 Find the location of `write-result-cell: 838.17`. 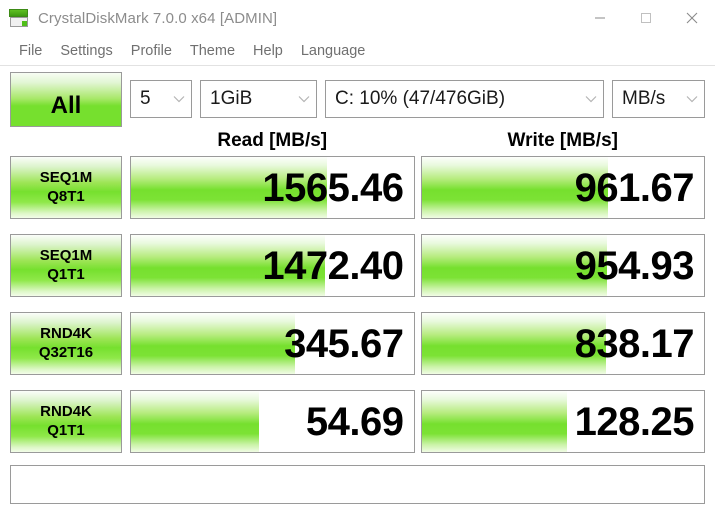

write-result-cell: 838.17 is located at coordinates (562, 343).